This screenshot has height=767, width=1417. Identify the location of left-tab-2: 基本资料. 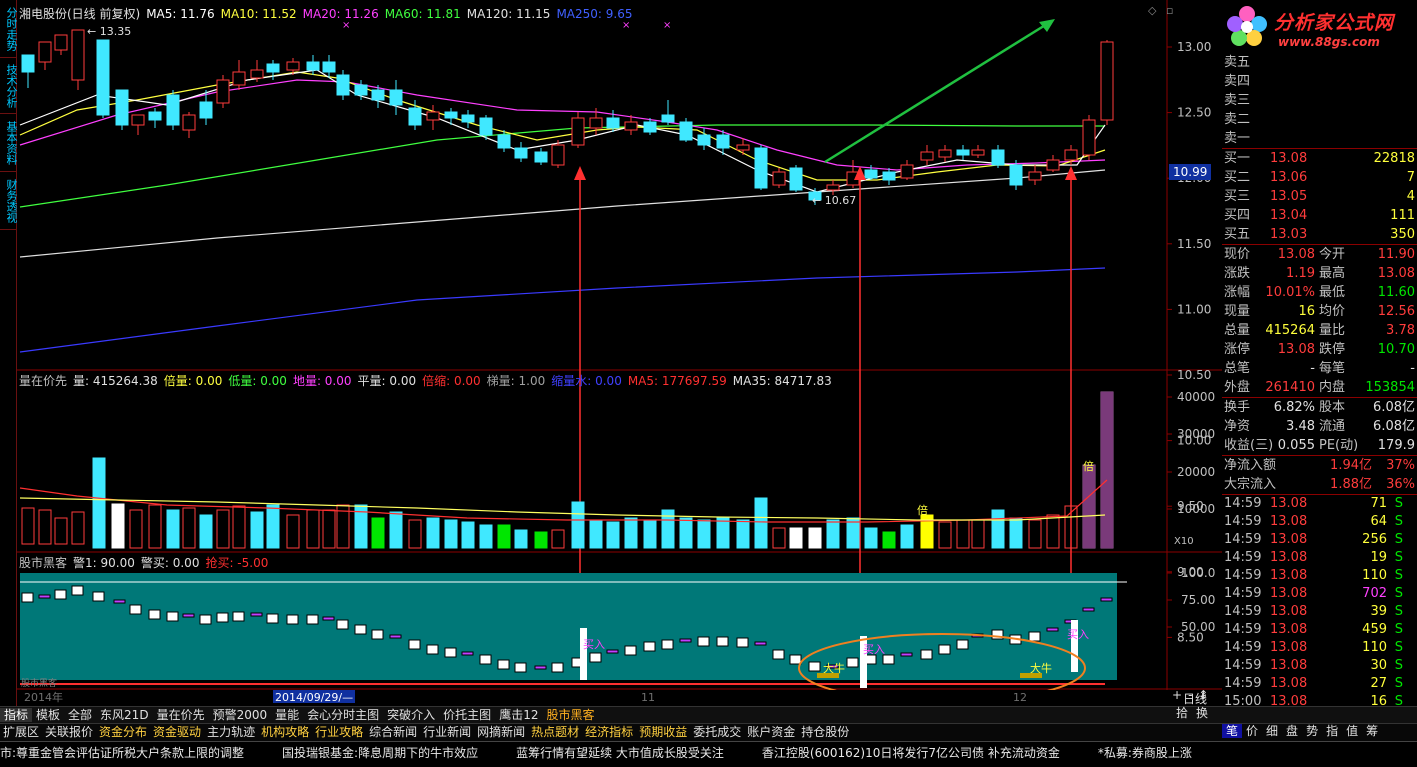
(9, 143).